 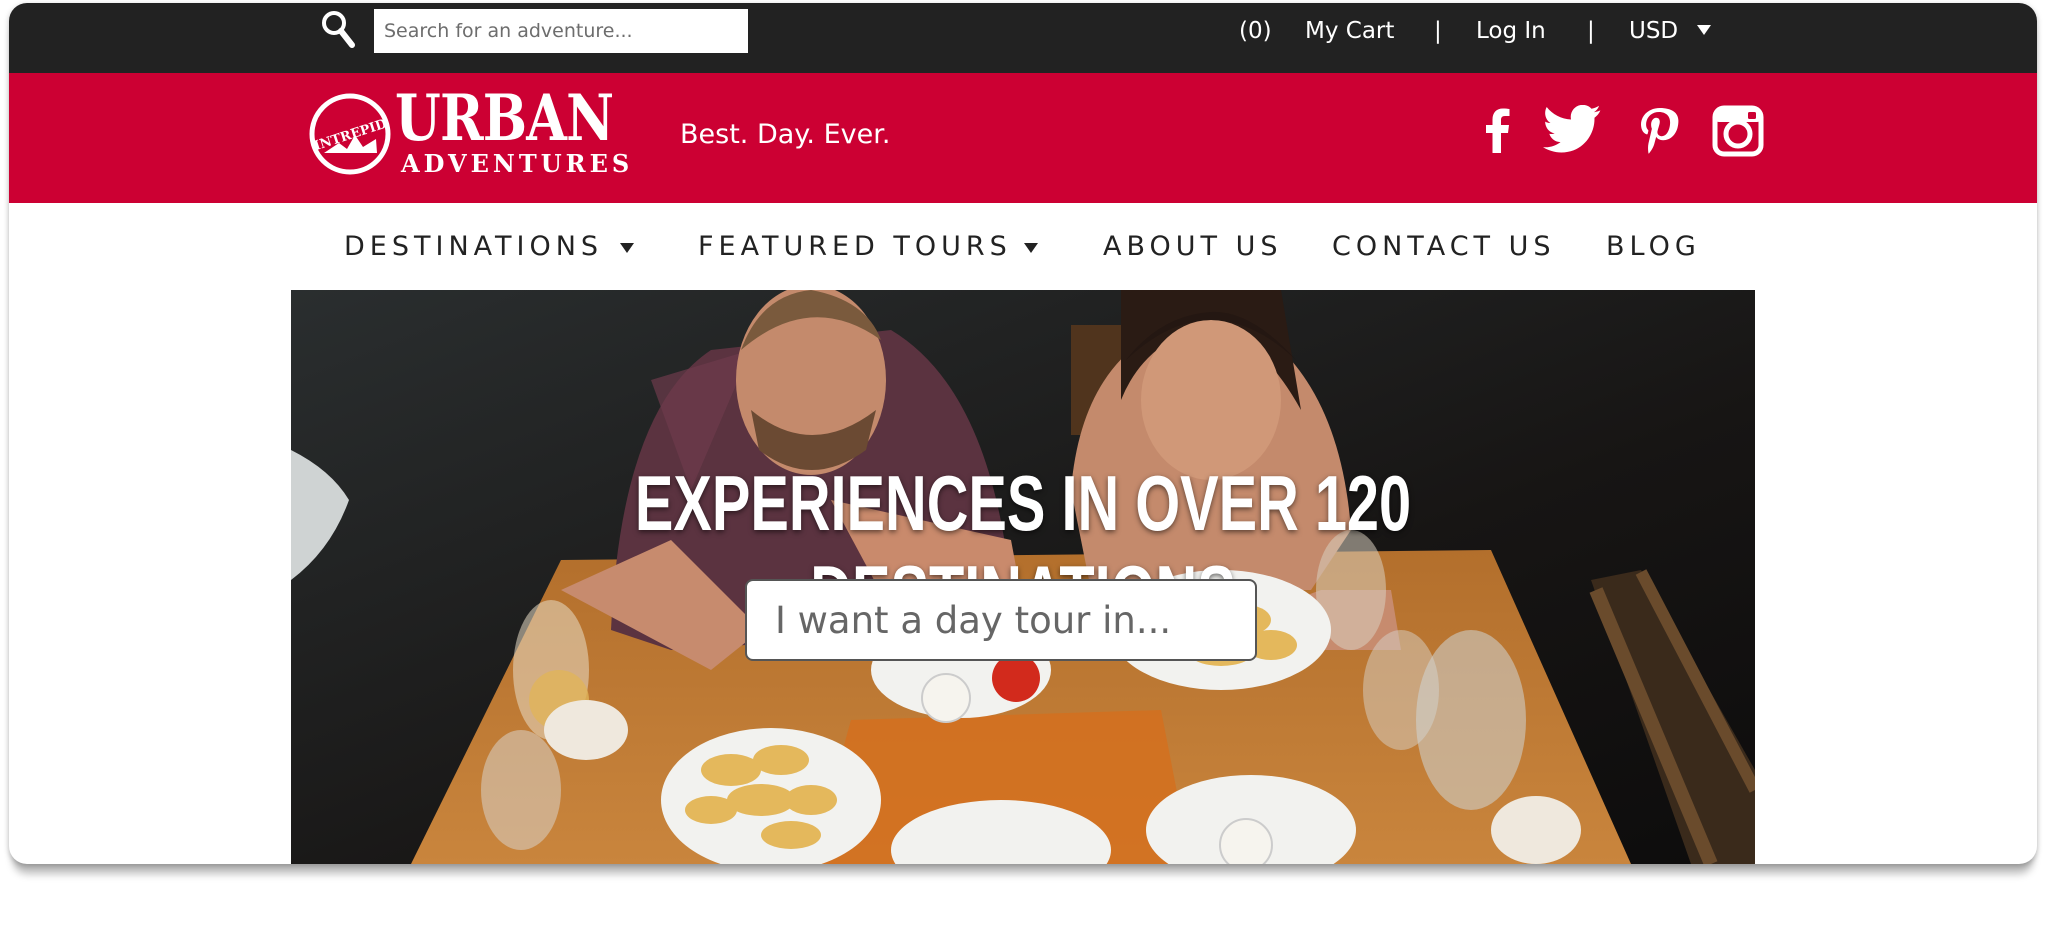 I want to click on currency-select: USD, so click(x=1653, y=31).